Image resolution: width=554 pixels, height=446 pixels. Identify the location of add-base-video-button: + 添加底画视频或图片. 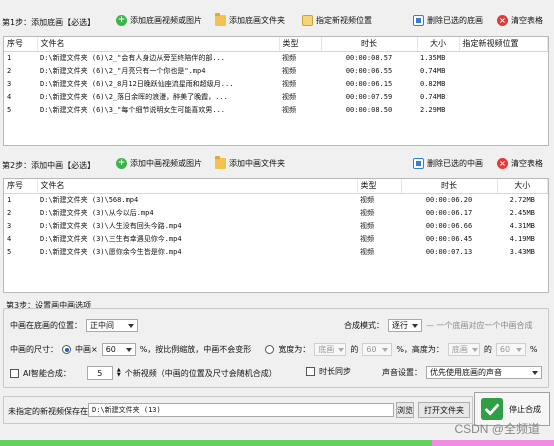
(159, 20).